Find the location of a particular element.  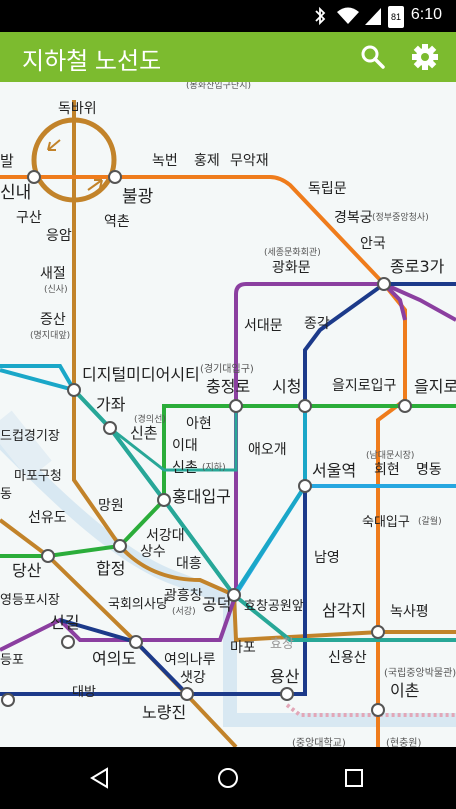

station-label: 시청 is located at coordinates (286, 386).